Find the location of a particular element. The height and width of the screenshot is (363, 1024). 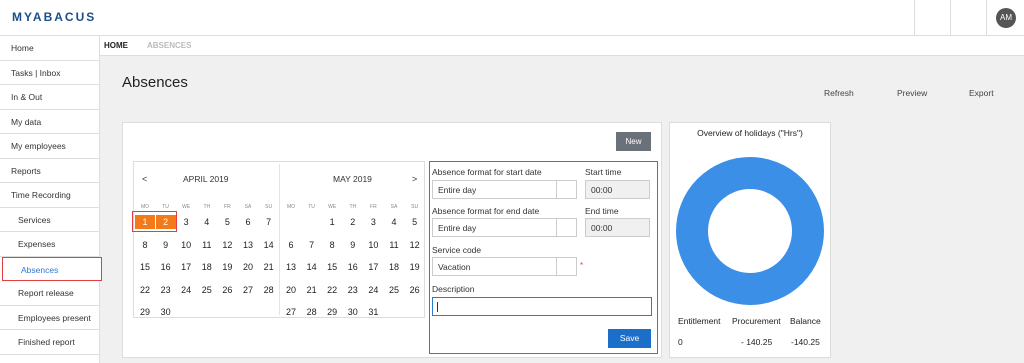

procurement-label: Procurement is located at coordinates (756, 321).